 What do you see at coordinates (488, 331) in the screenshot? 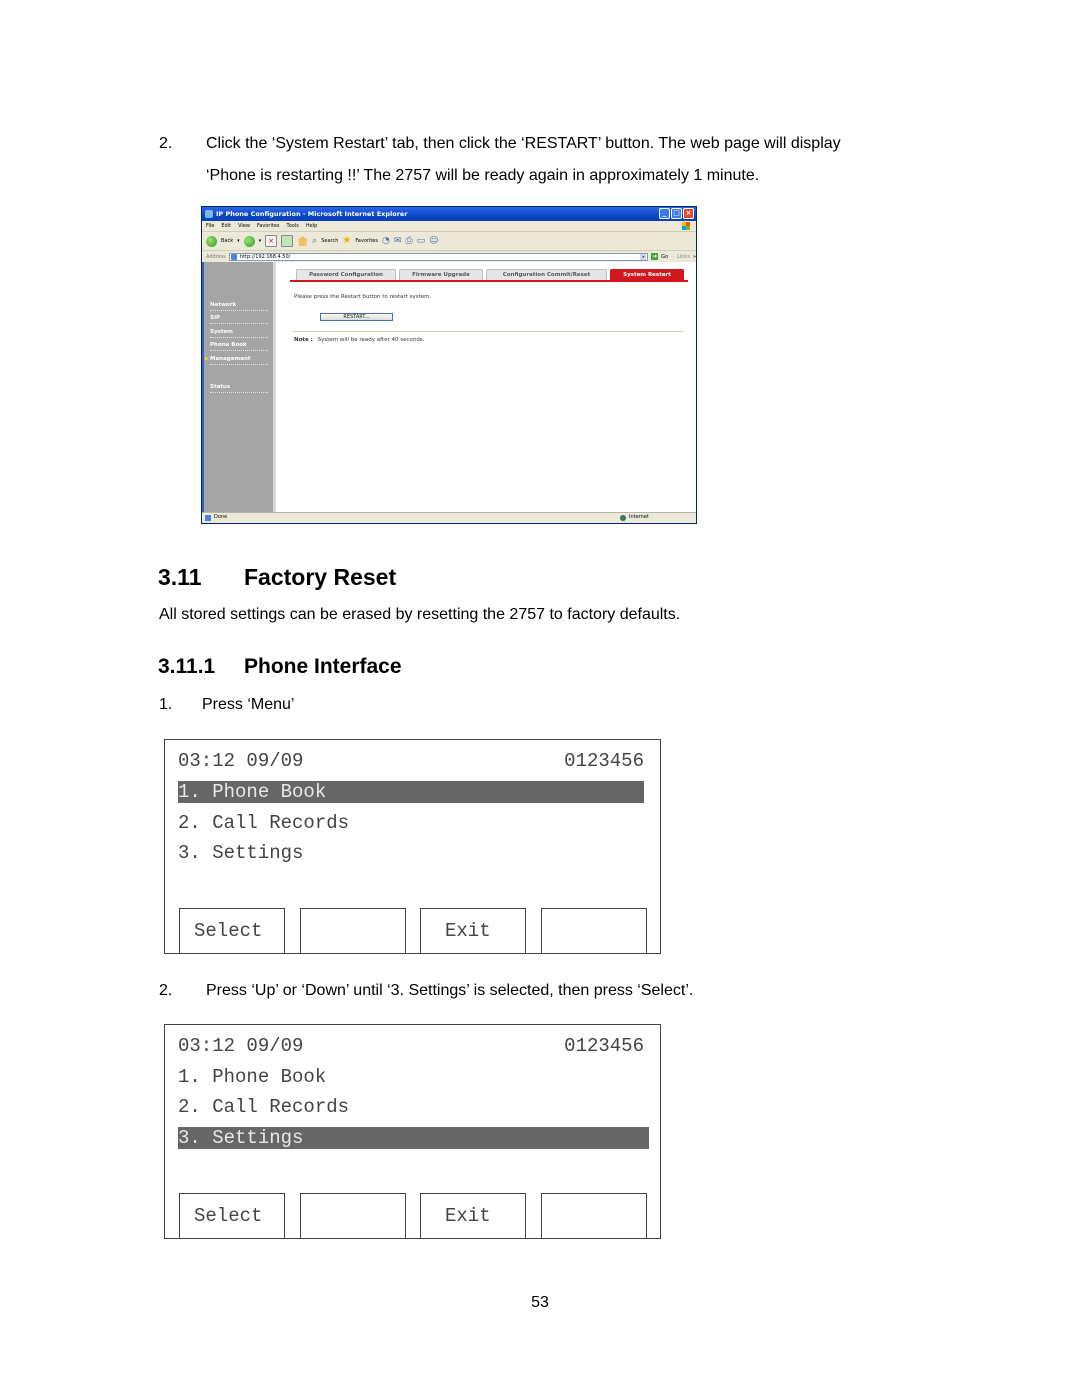
I see `divider` at bounding box center [488, 331].